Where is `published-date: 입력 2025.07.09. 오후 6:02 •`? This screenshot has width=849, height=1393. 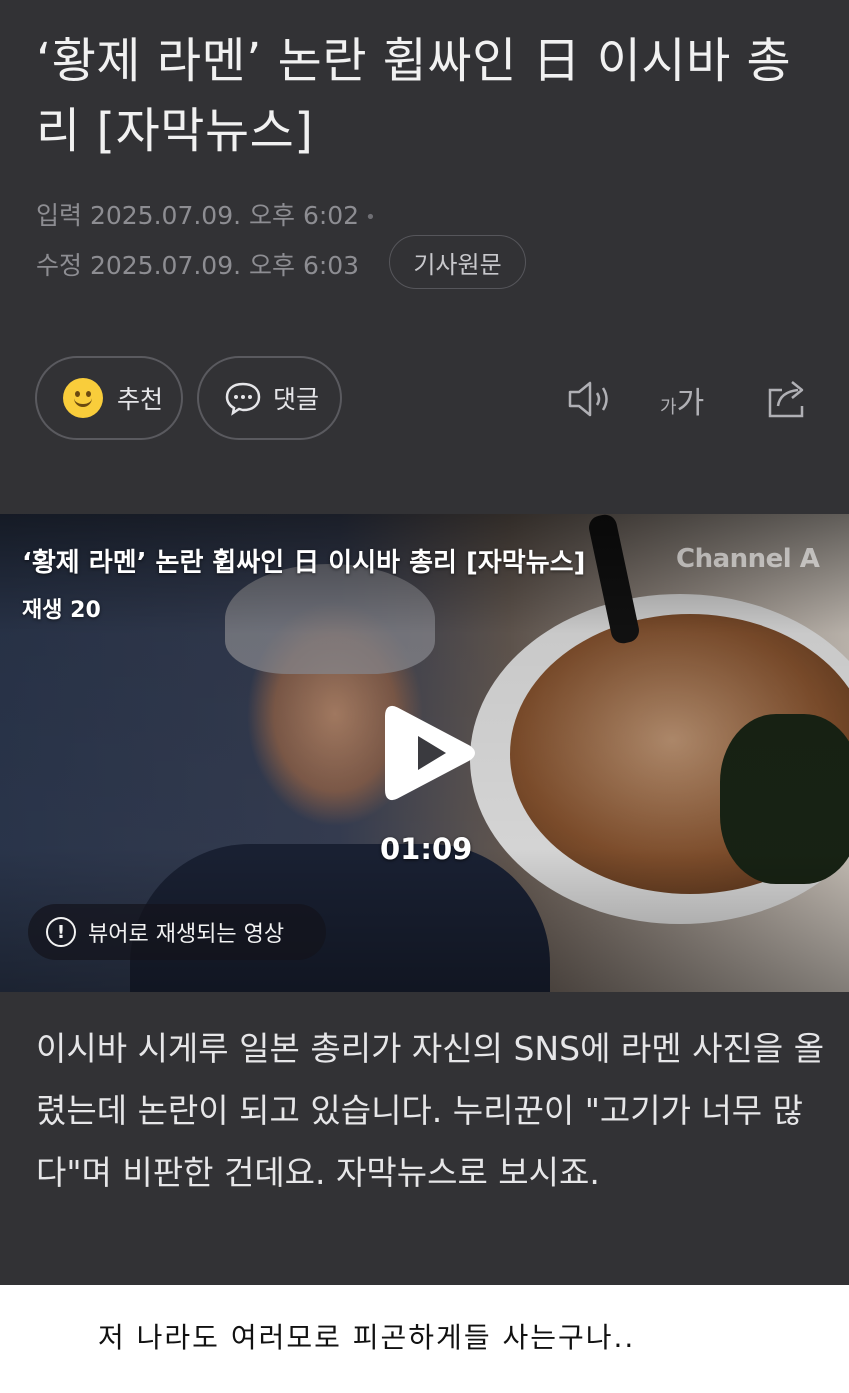
published-date: 입력 2025.07.09. 오후 6:02 • is located at coordinates (206, 214).